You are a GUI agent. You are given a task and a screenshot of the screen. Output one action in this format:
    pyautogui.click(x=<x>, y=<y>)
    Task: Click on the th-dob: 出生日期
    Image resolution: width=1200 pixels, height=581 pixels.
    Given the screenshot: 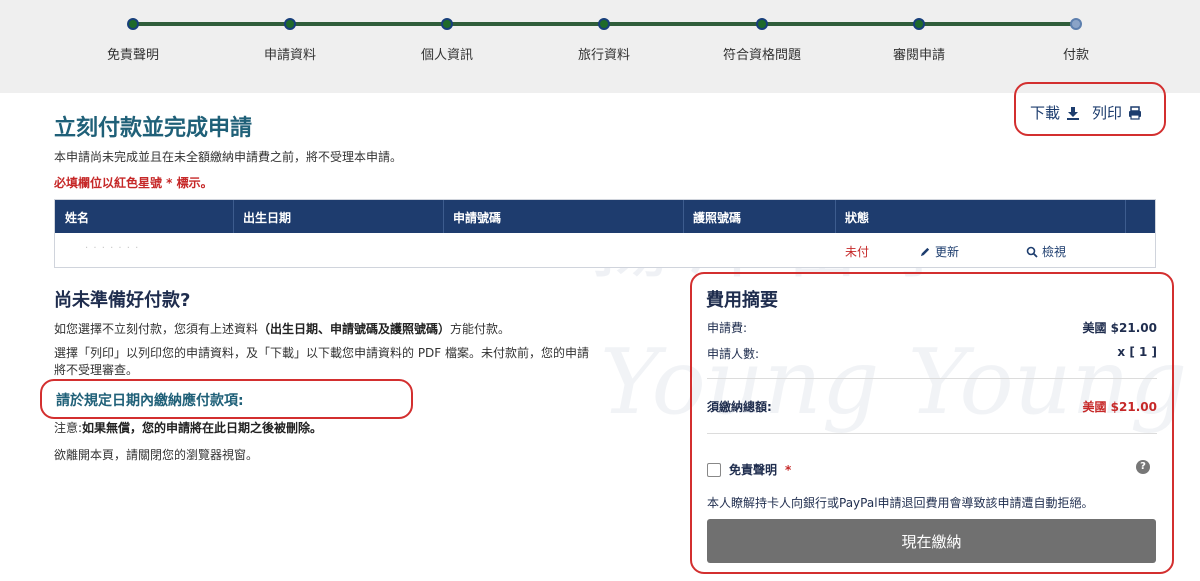 What is the action you would take?
    pyautogui.click(x=267, y=218)
    